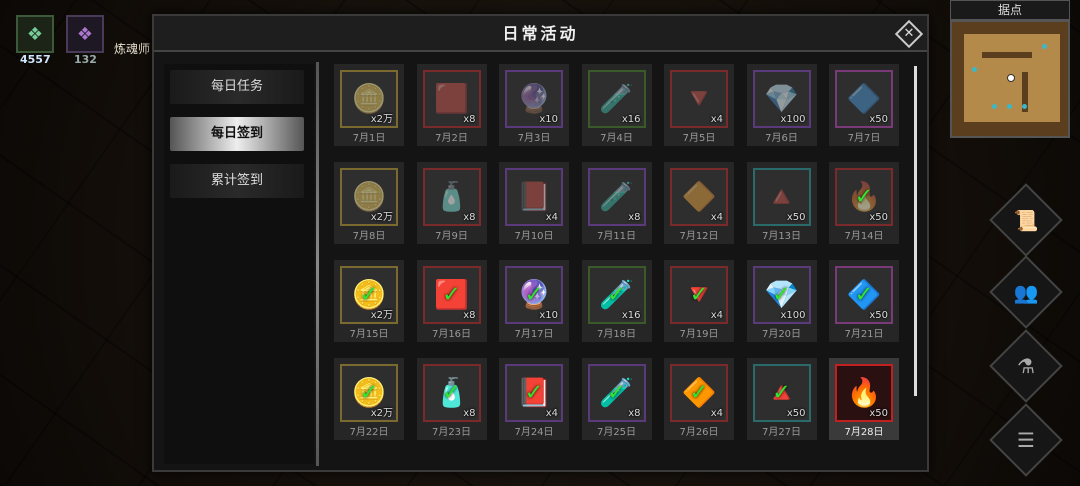 This screenshot has height=486, width=1080. Describe the element at coordinates (699, 203) in the screenshot. I see `reward-cell: 🔶 x4 7月12日` at that location.